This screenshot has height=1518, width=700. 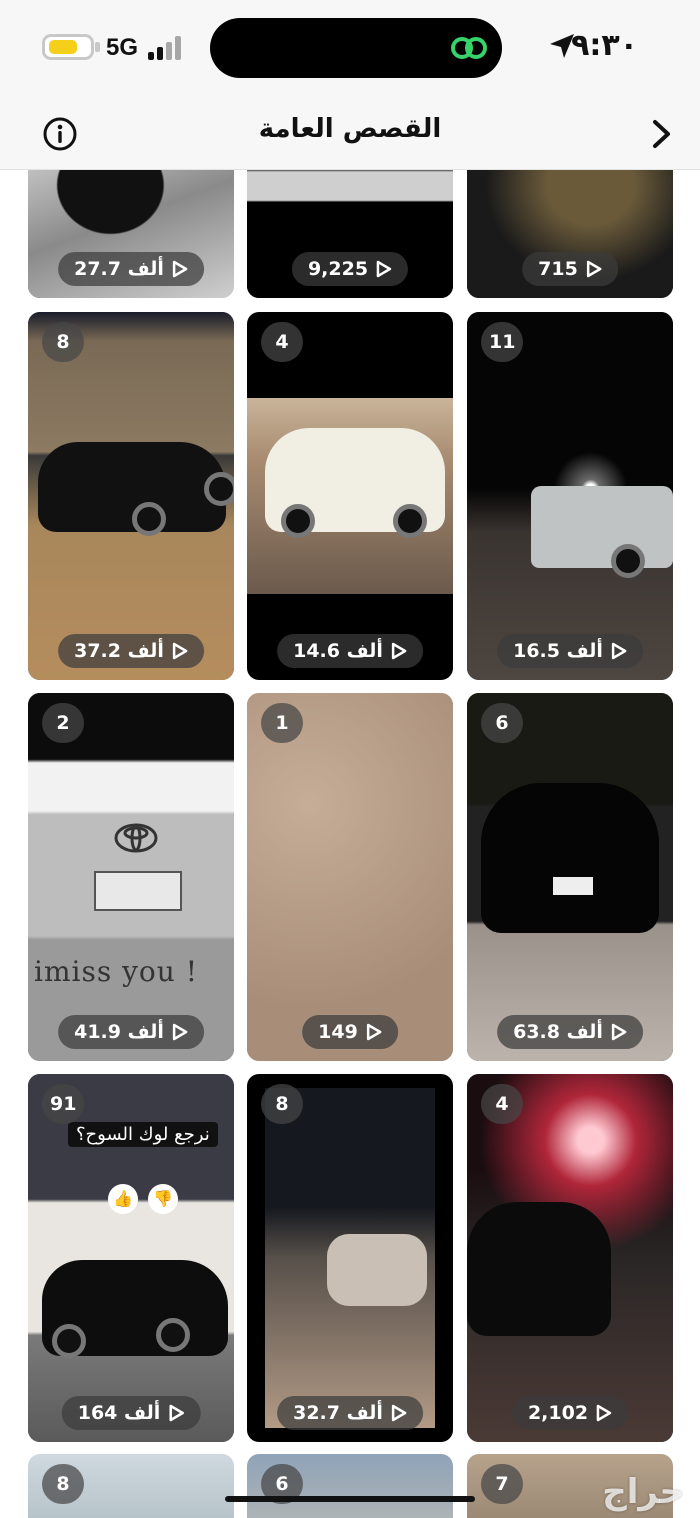 I want to click on story-count-badge: 11, so click(x=502, y=342).